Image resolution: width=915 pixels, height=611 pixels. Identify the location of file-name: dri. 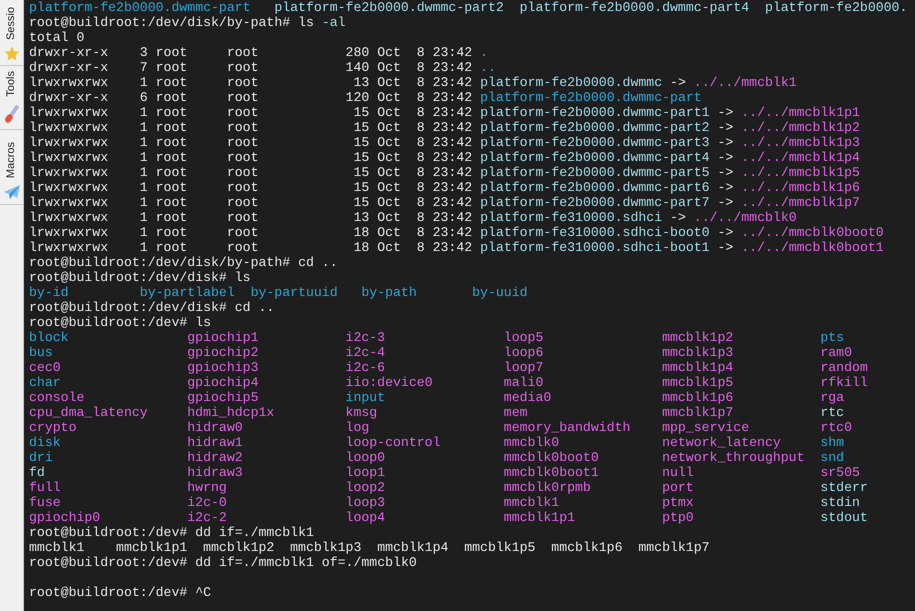
(41, 457).